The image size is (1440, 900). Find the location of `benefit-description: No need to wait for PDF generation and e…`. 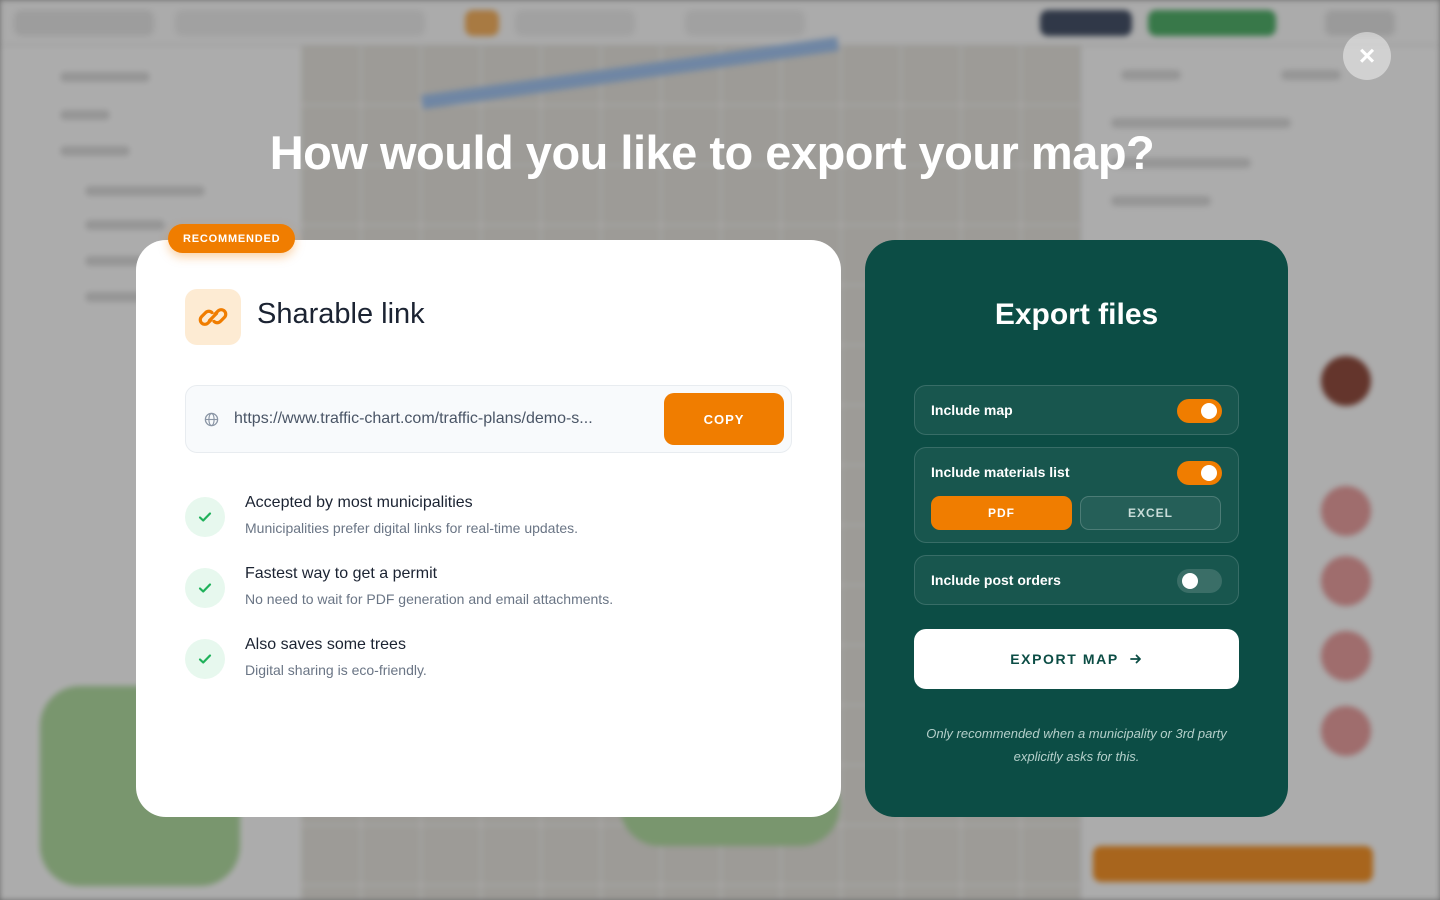

benefit-description: No need to wait for PDF generation and e… is located at coordinates (429, 599).